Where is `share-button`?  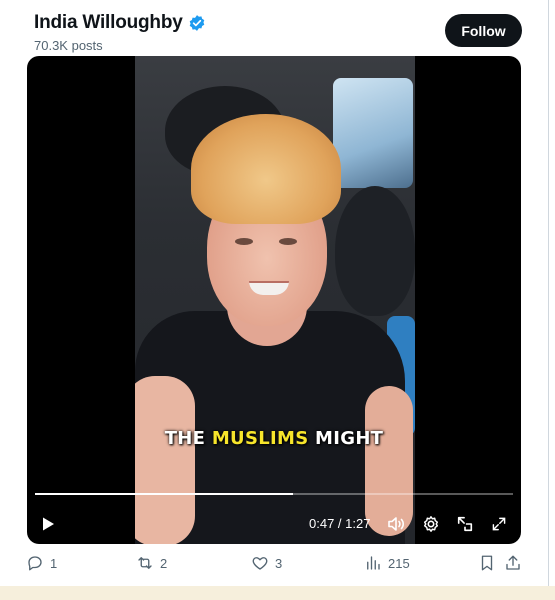
share-button is located at coordinates (513, 563).